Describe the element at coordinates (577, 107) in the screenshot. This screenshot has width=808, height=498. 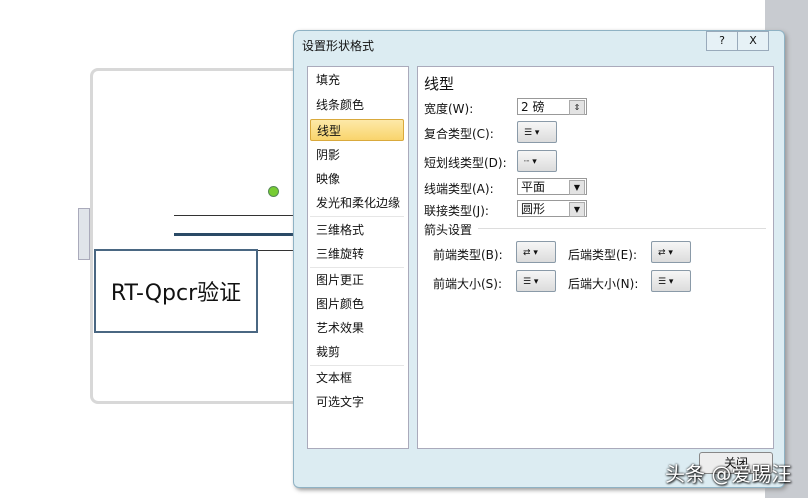
I see `spinner-arrows-icon: ⇕` at that location.